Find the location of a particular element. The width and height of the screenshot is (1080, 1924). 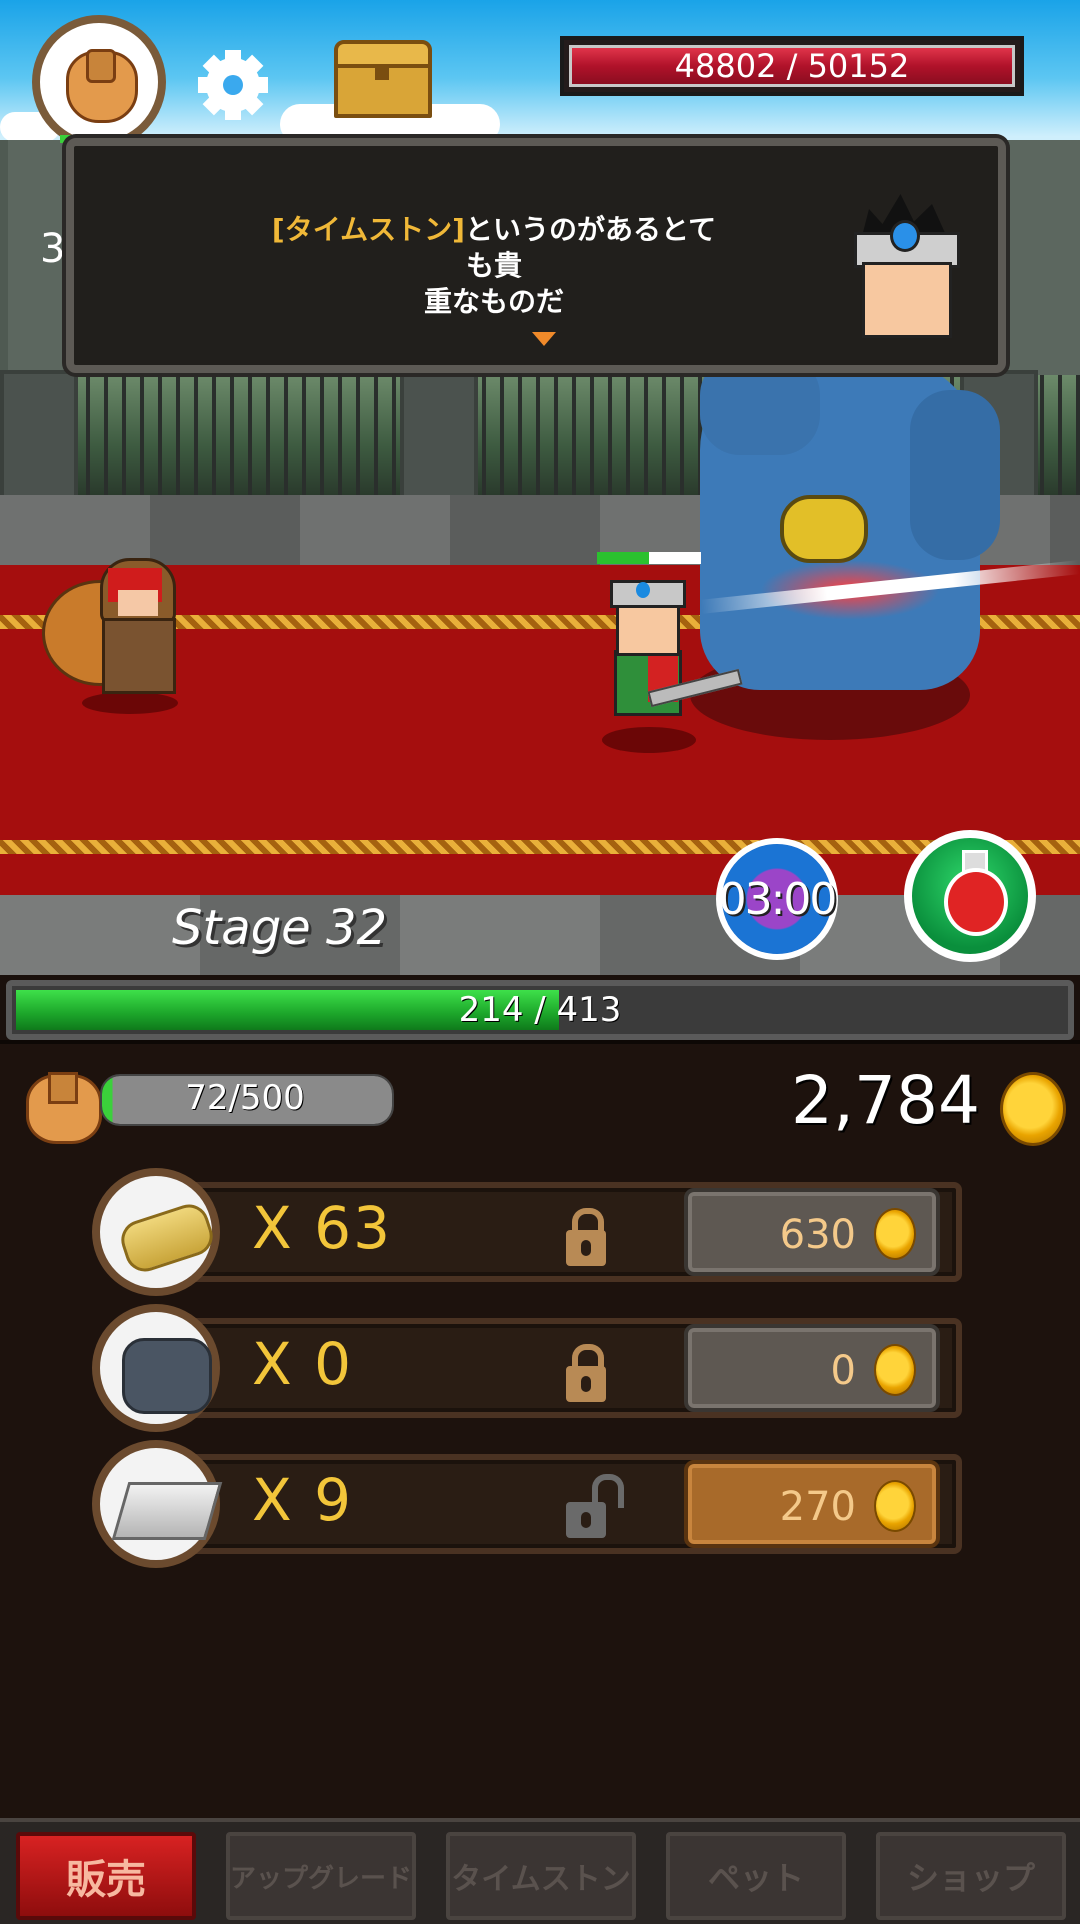

player-hp-text: 214 / 413 is located at coordinates (540, 1010).